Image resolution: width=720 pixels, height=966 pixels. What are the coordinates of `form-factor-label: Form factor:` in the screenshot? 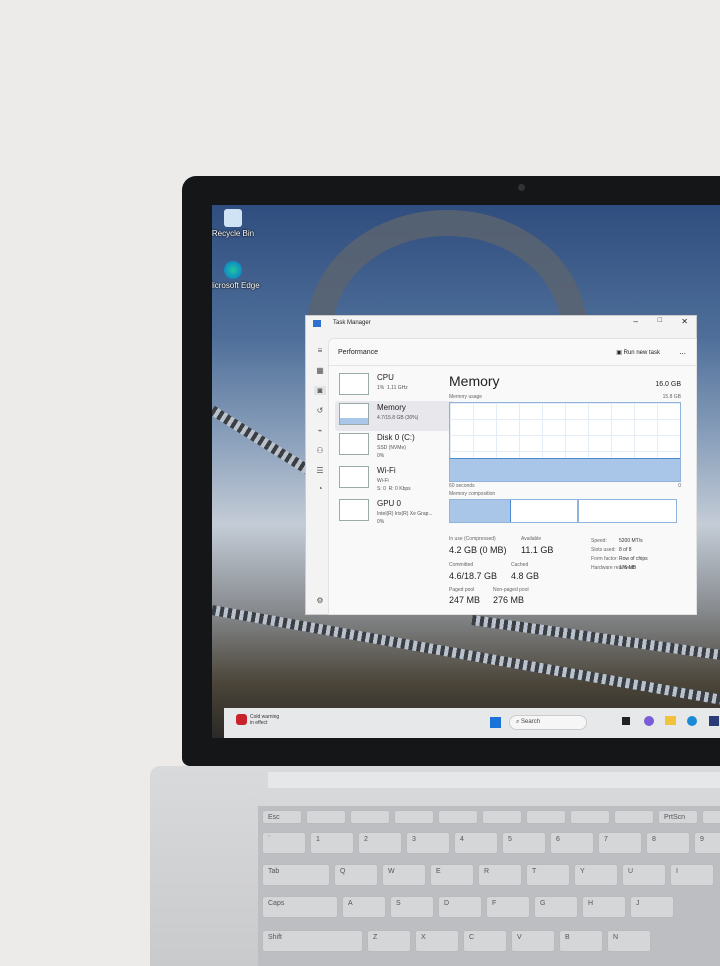 It's located at (604, 559).